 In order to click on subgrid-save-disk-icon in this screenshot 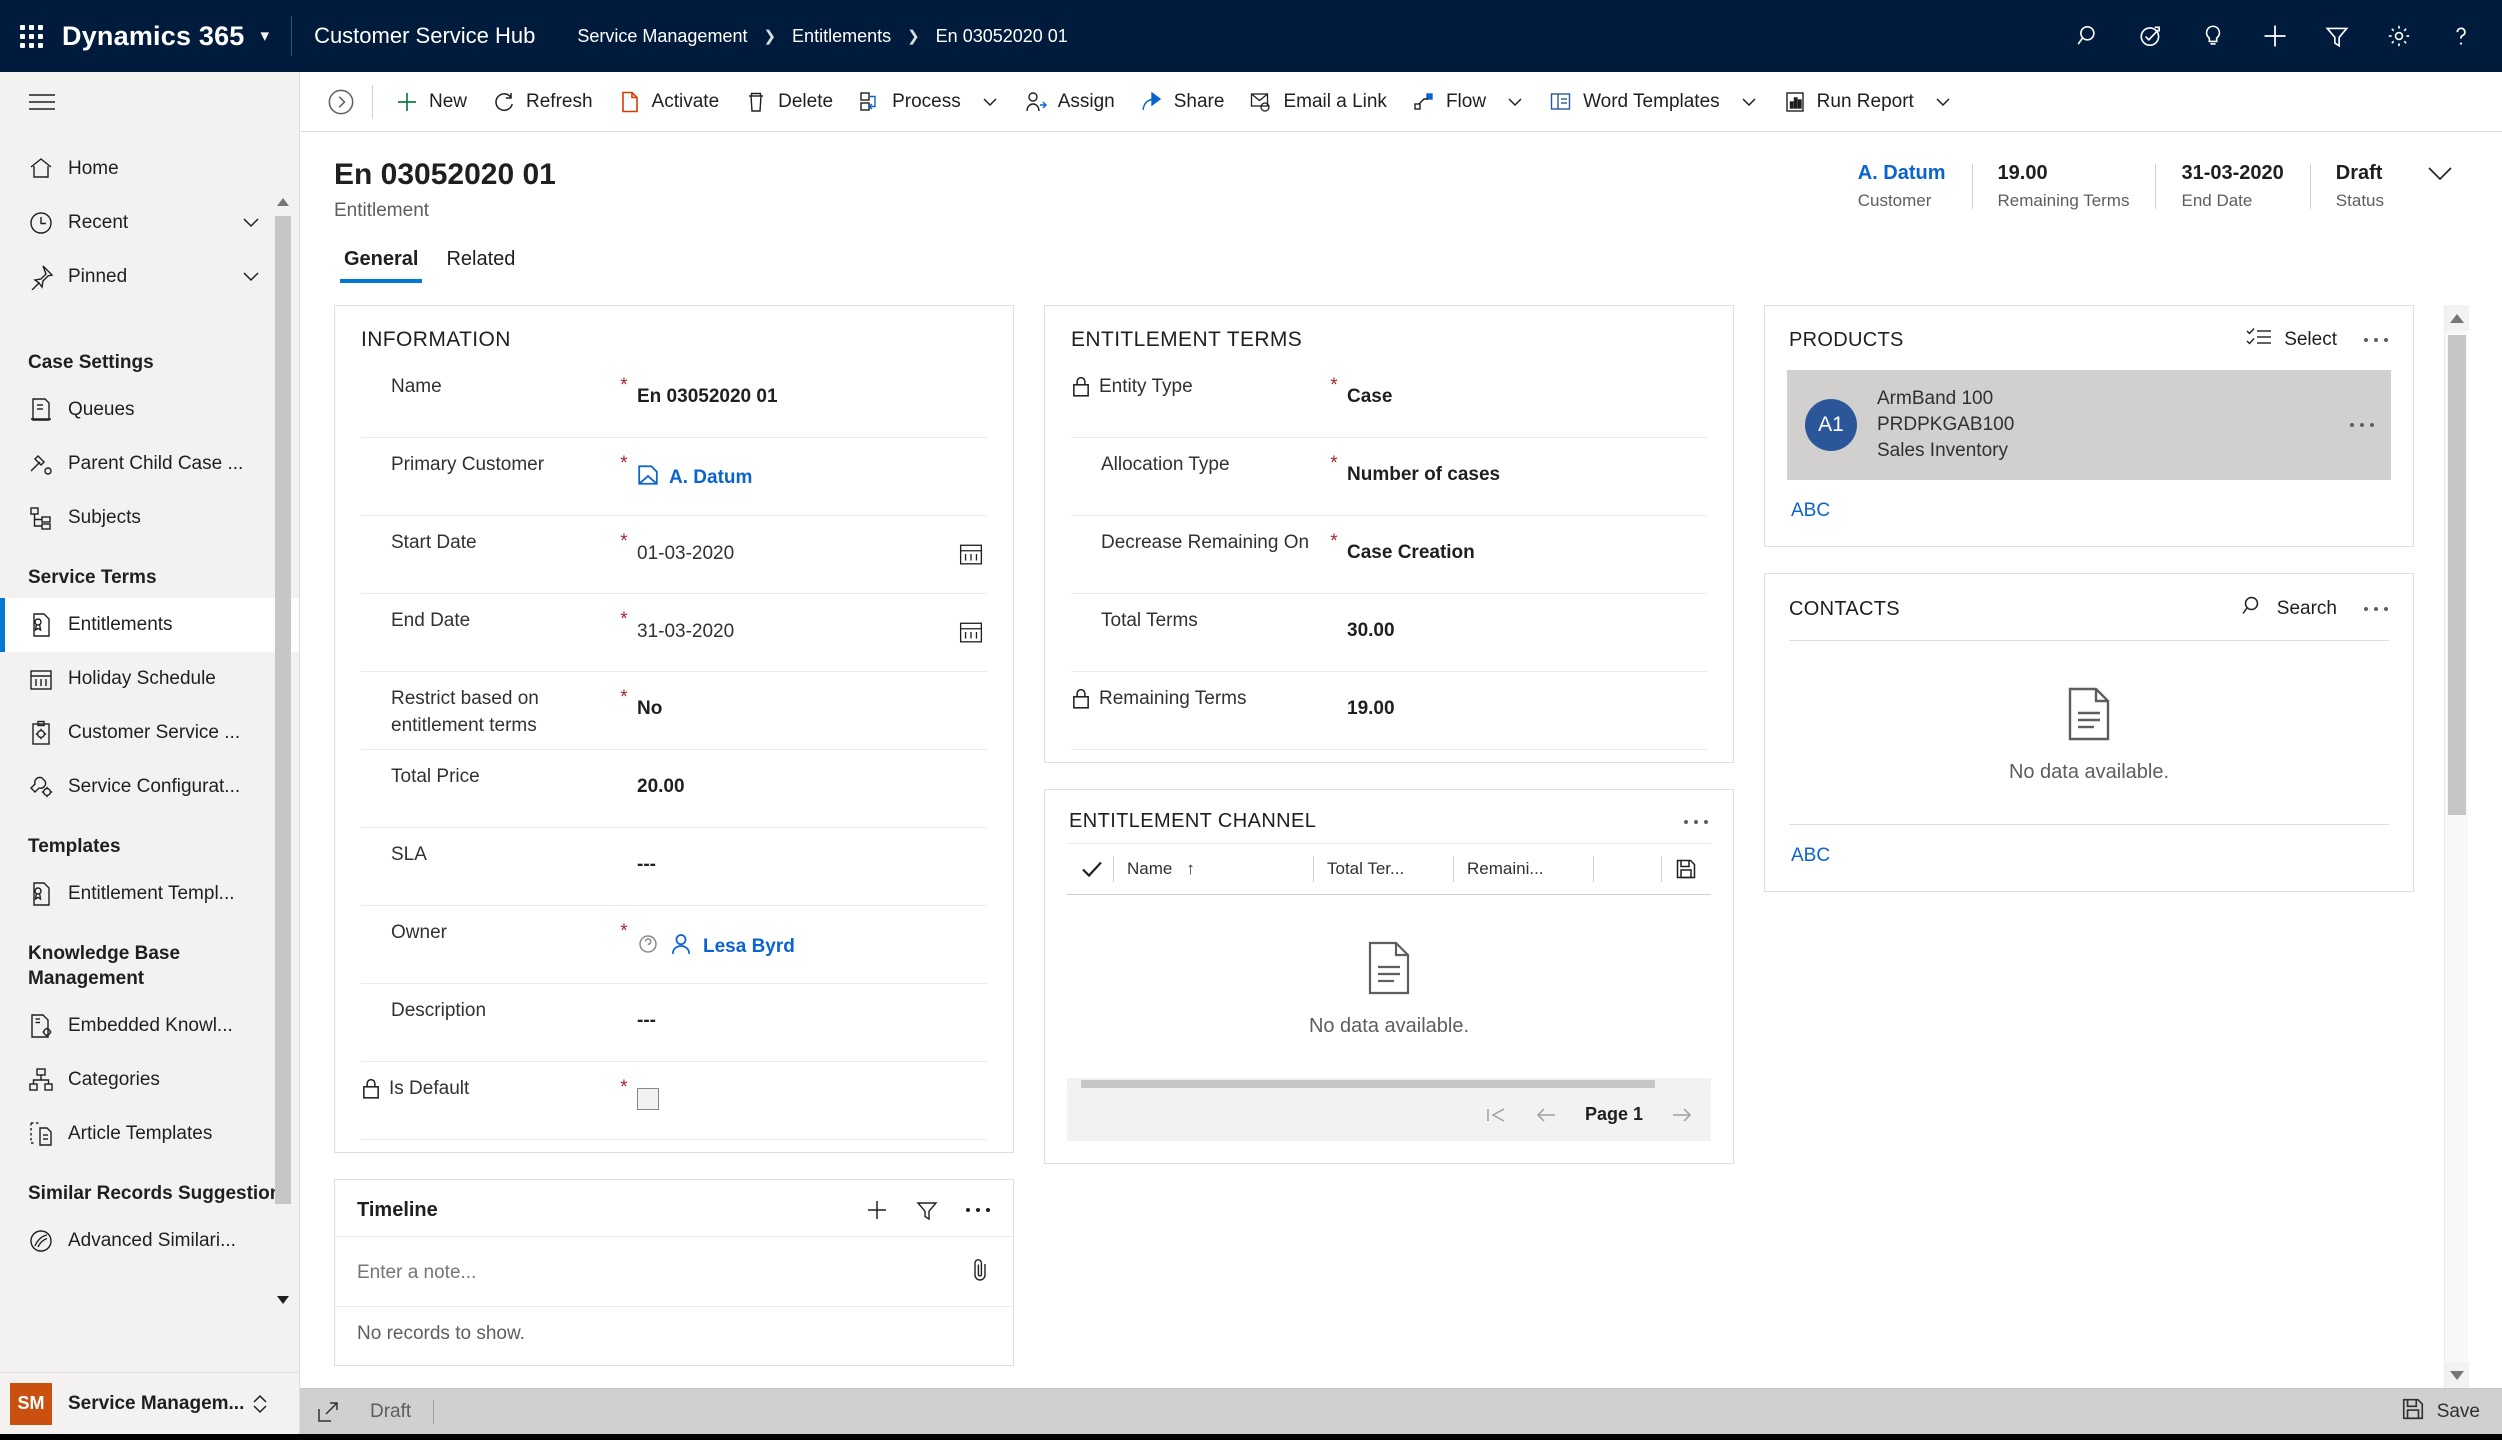, I will do `click(1686, 869)`.